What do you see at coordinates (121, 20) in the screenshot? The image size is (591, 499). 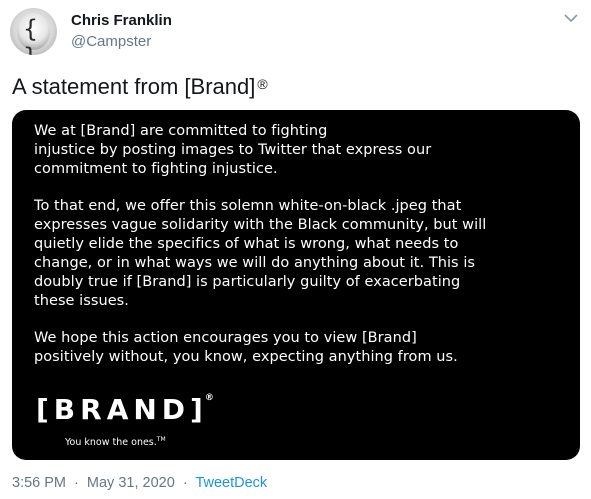 I see `author-display-name: Chris Franklin` at bounding box center [121, 20].